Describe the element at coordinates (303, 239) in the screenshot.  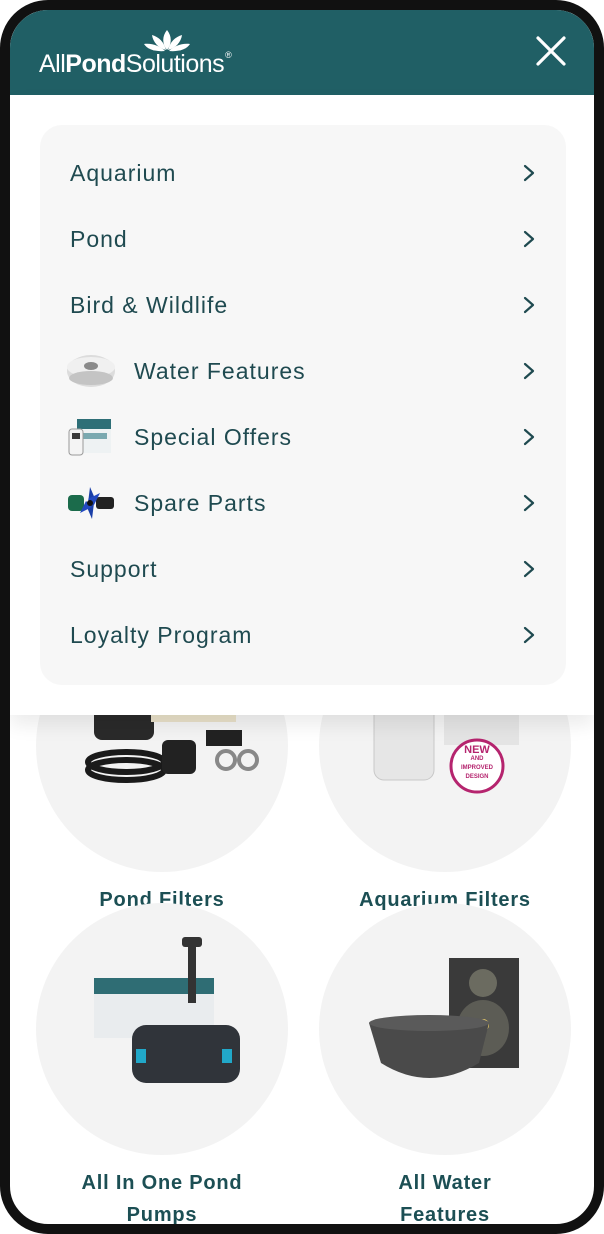
I see `menu-item-pond: Pond` at that location.